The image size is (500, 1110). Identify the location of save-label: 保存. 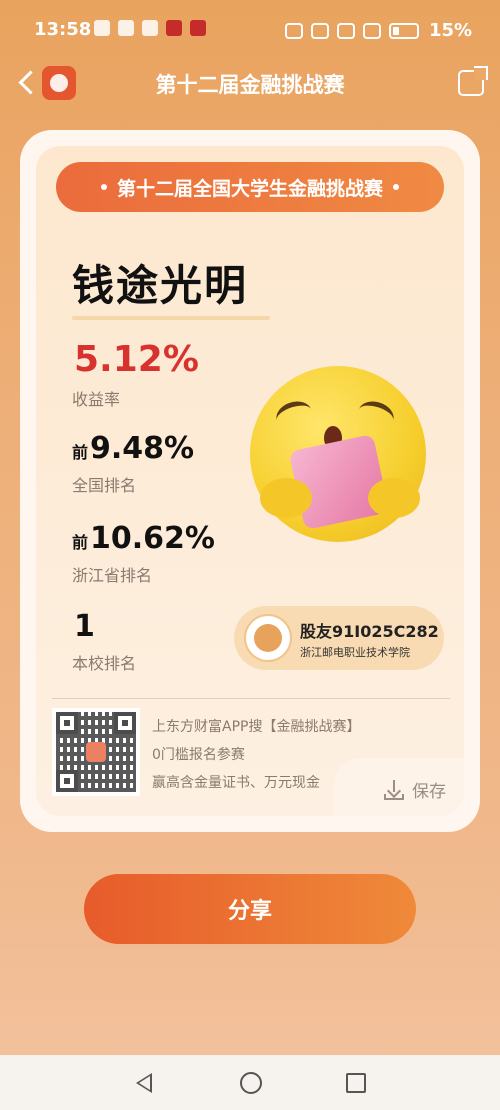
(429, 792).